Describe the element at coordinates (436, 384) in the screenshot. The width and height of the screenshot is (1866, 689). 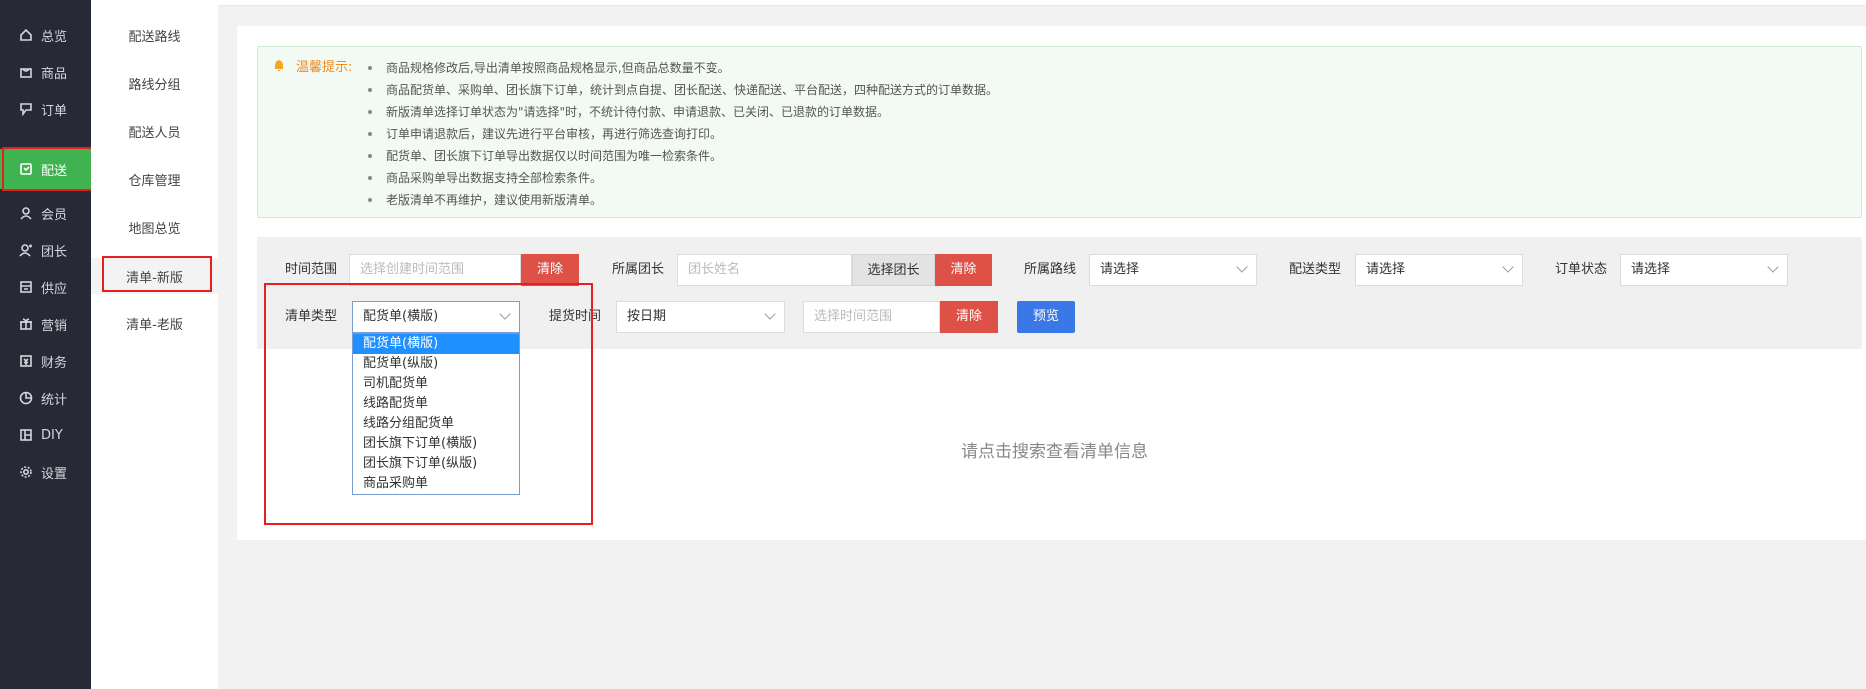
I see `list-type-option: 司机配货单` at that location.